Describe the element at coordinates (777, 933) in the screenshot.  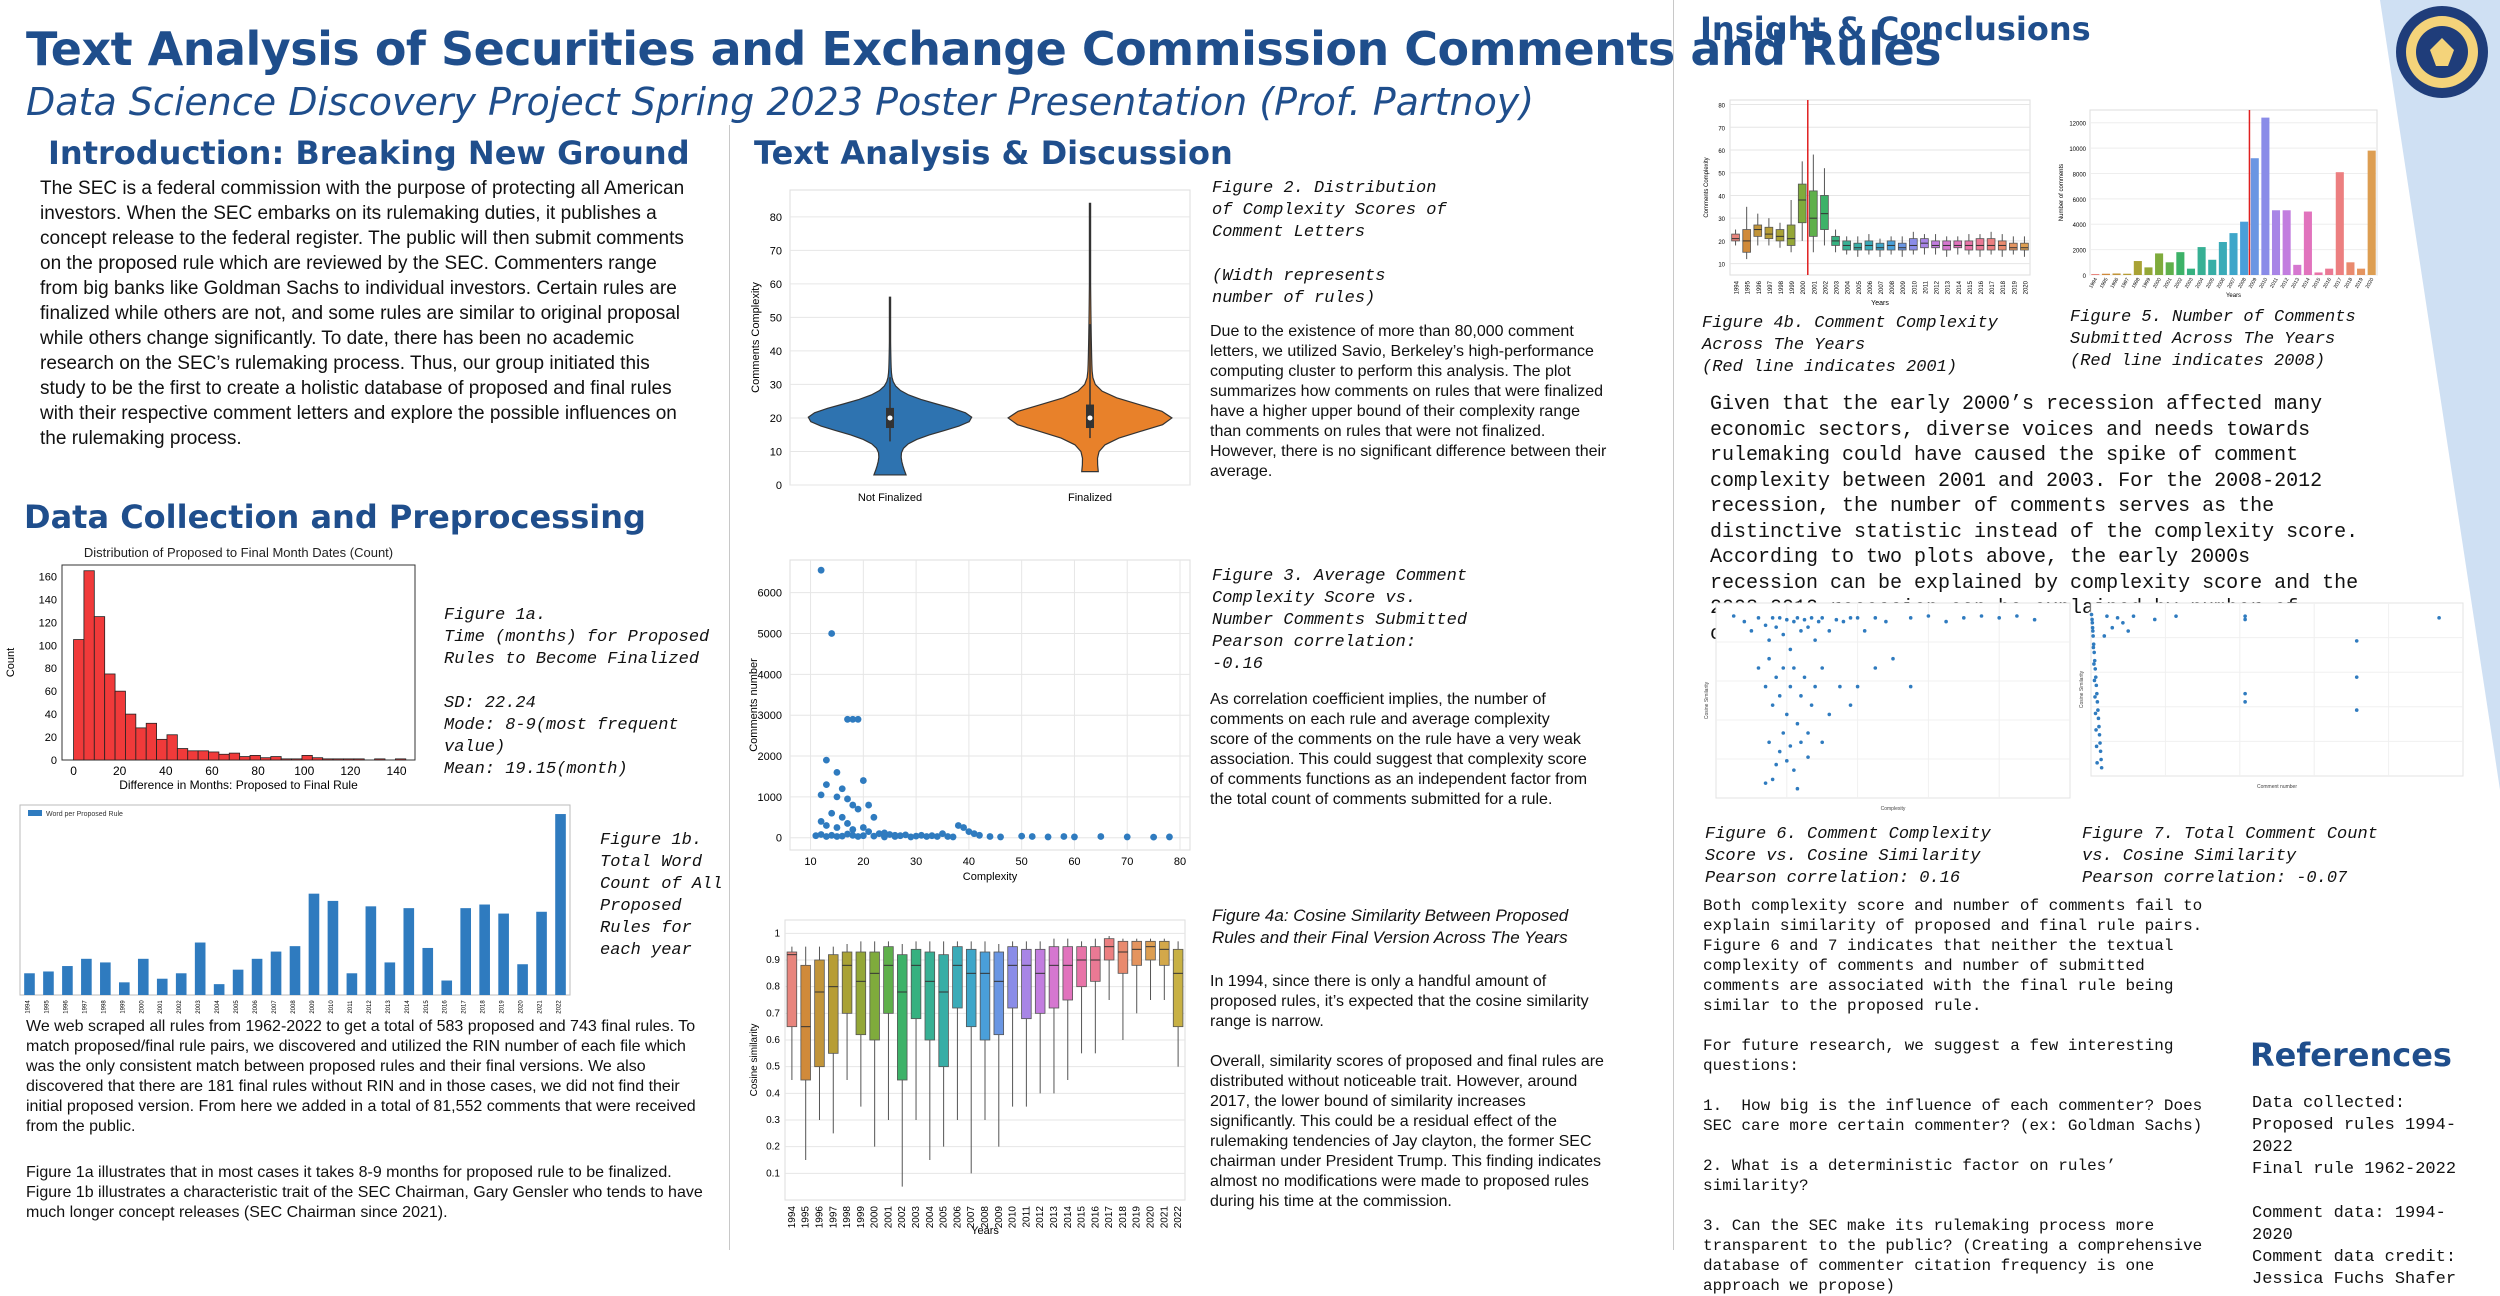
I see `y-tick-label: 1` at that location.